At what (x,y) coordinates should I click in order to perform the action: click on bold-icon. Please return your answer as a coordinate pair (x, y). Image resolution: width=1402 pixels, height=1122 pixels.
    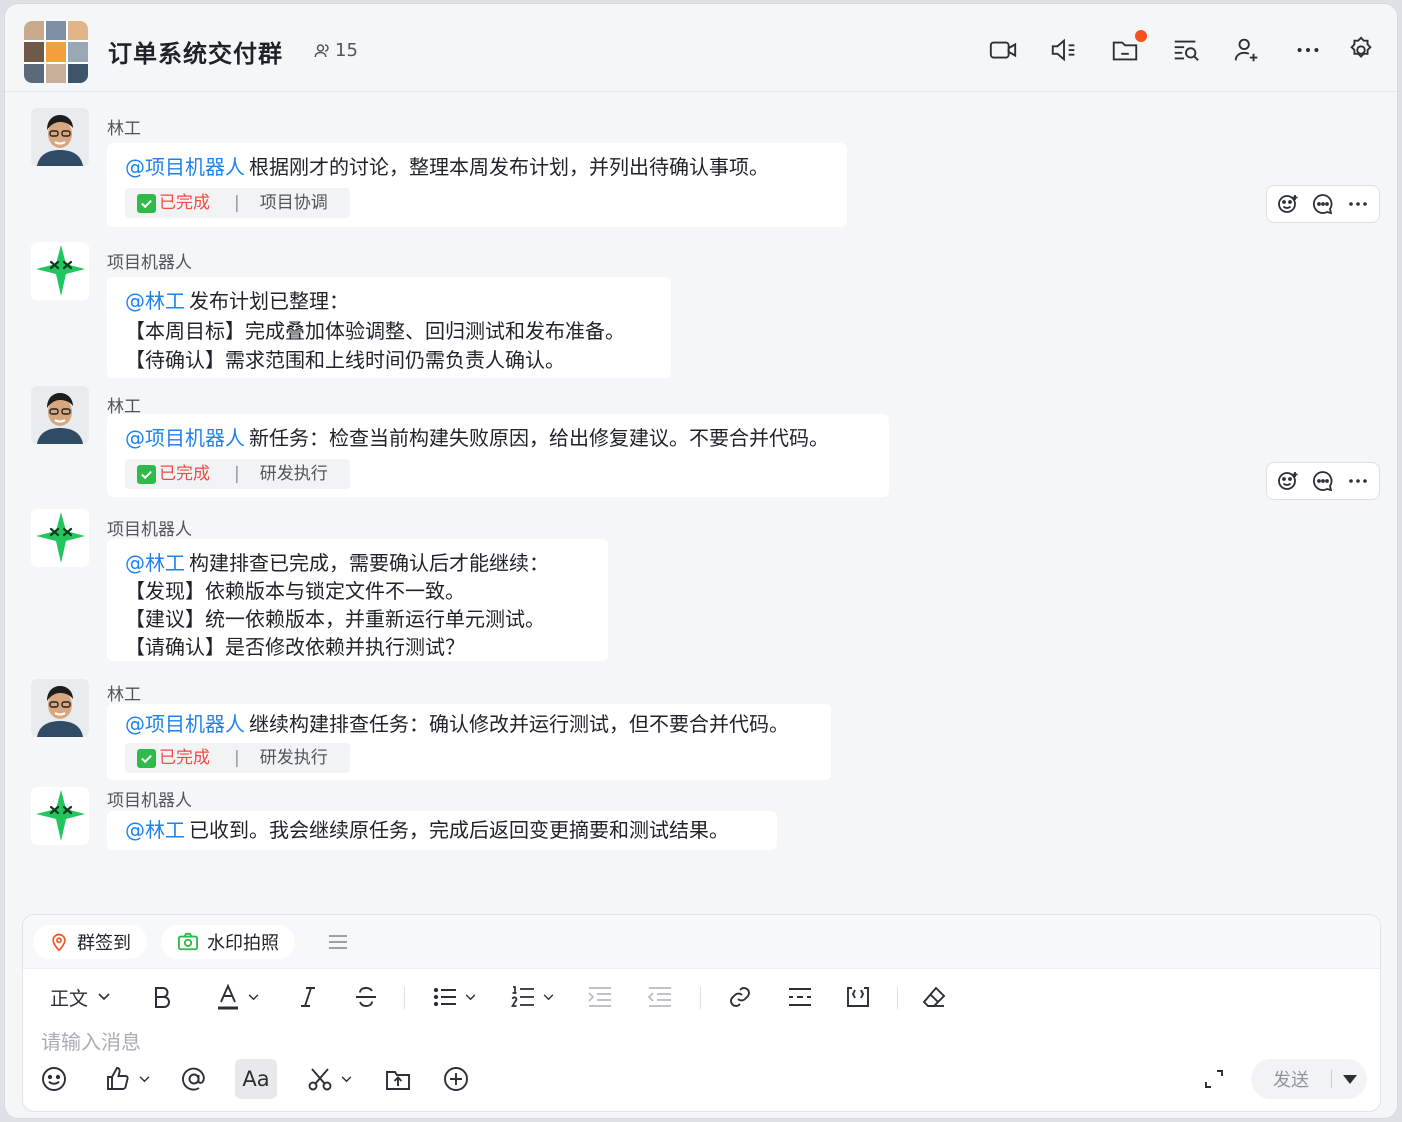
    Looking at the image, I should click on (162, 997).